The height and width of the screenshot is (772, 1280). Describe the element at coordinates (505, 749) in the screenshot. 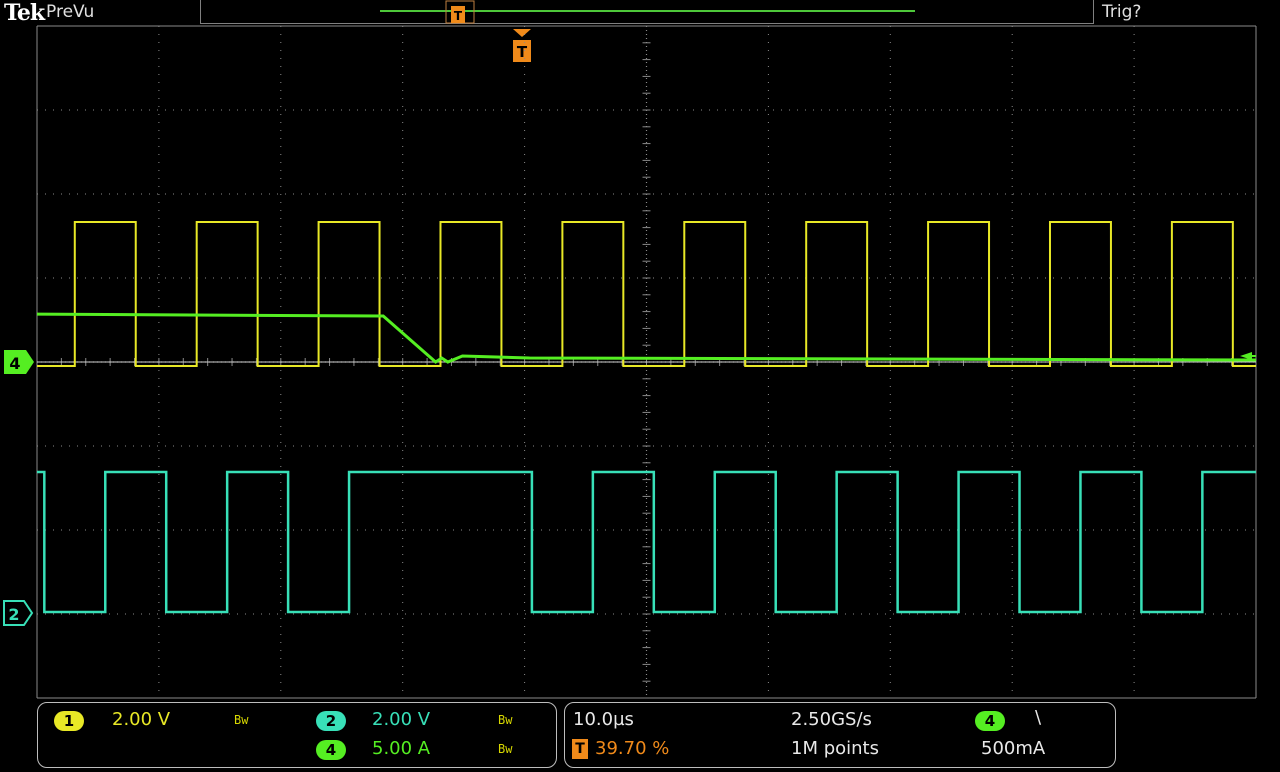

I see `ch4-bandwidth-icon: Bw` at that location.